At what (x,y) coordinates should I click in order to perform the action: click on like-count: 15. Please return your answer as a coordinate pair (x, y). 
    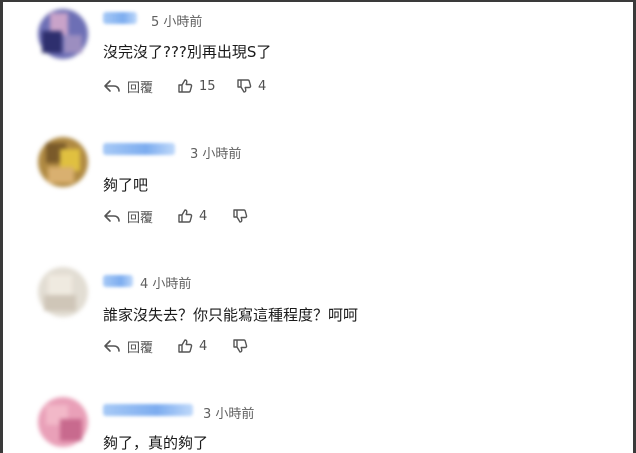
    Looking at the image, I should click on (207, 86).